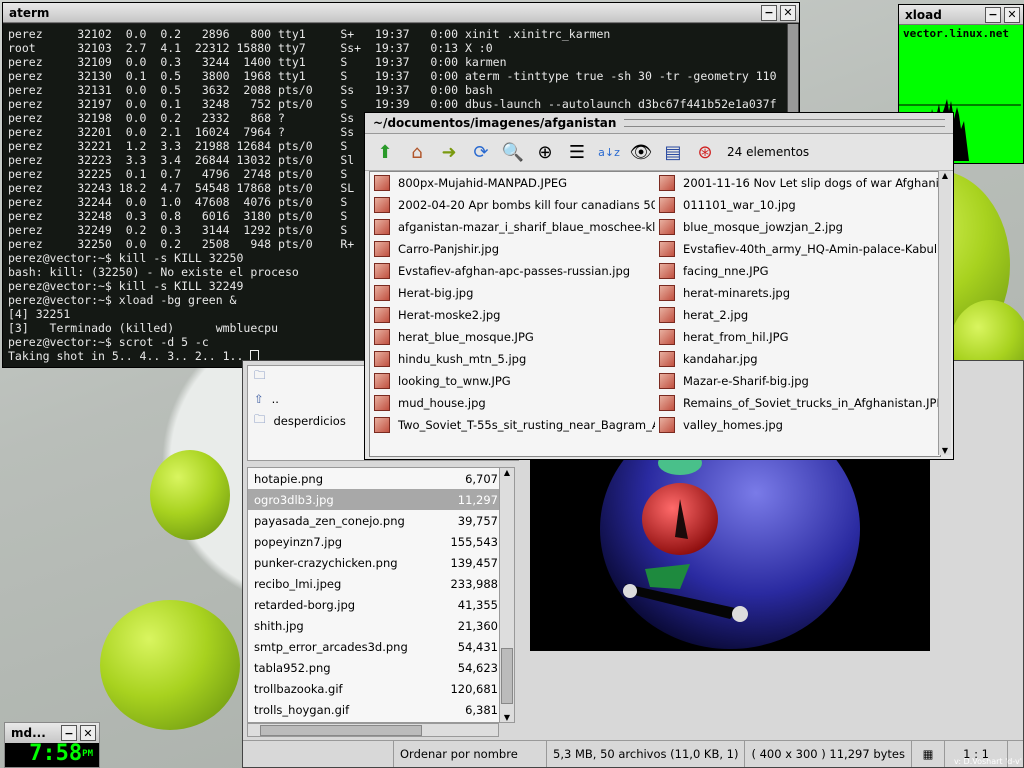 The image size is (1024, 768). What do you see at coordinates (797, 315) in the screenshot?
I see `file-item: herat_2.jpg` at bounding box center [797, 315].